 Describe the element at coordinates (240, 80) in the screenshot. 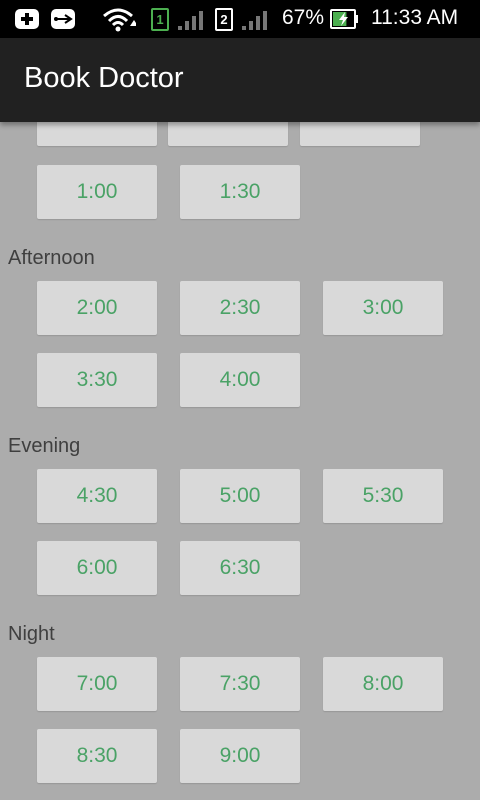

I see `app-bar: Book Doctor` at that location.